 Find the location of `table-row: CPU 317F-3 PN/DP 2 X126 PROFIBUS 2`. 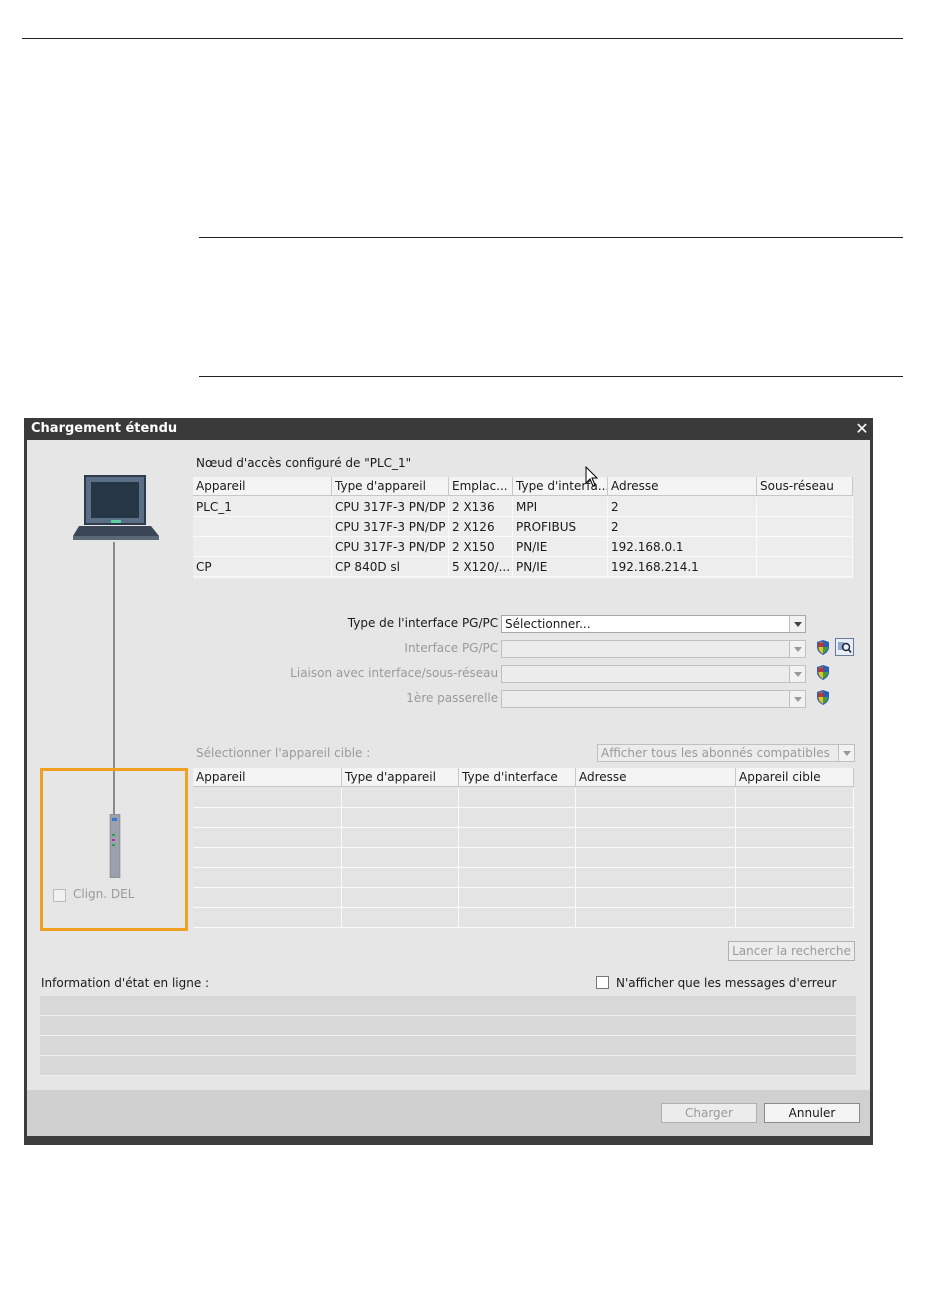

table-row: CPU 317F-3 PN/DP 2 X126 PROFIBUS 2 is located at coordinates (523, 527).